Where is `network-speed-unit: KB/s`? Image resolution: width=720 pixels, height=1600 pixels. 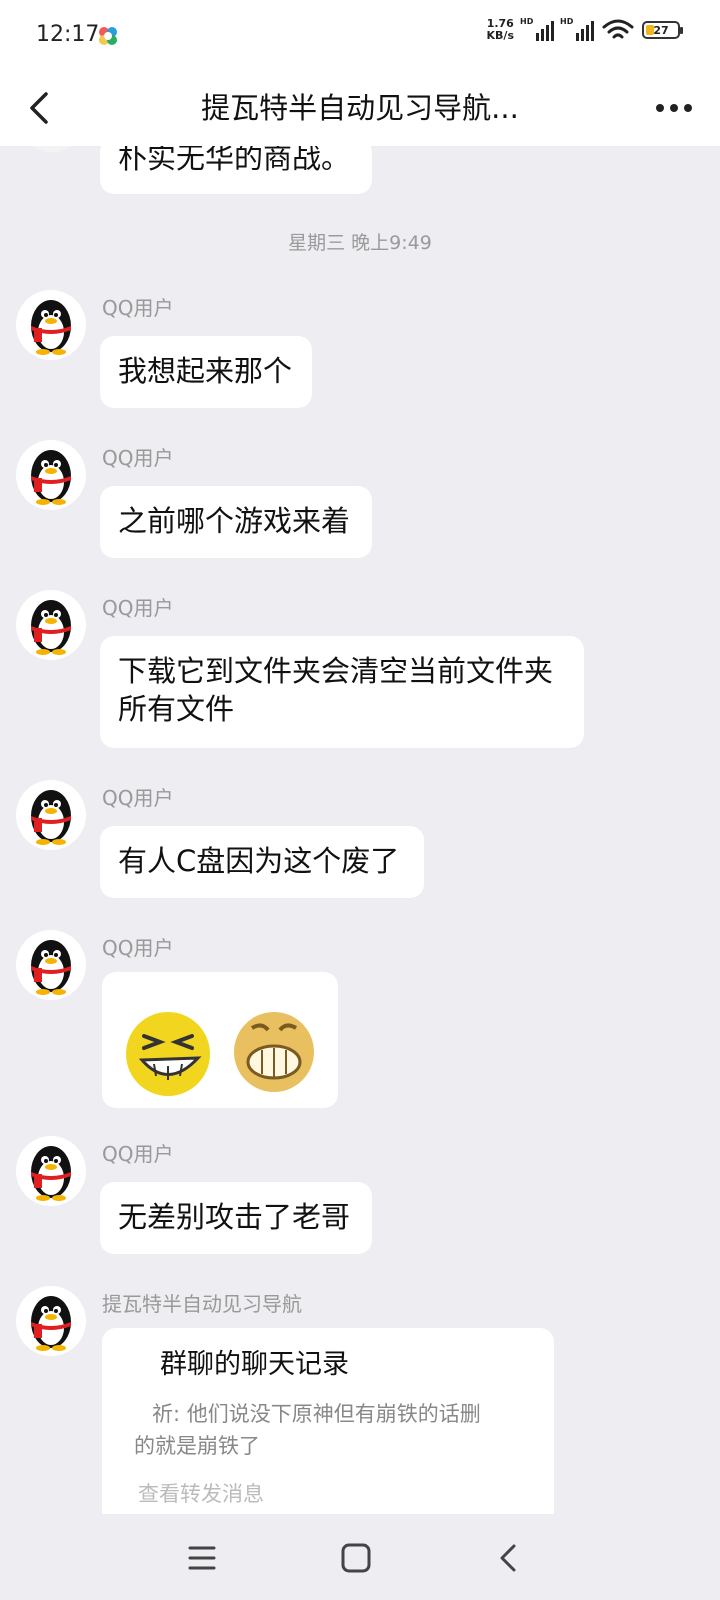 network-speed-unit: KB/s is located at coordinates (500, 35).